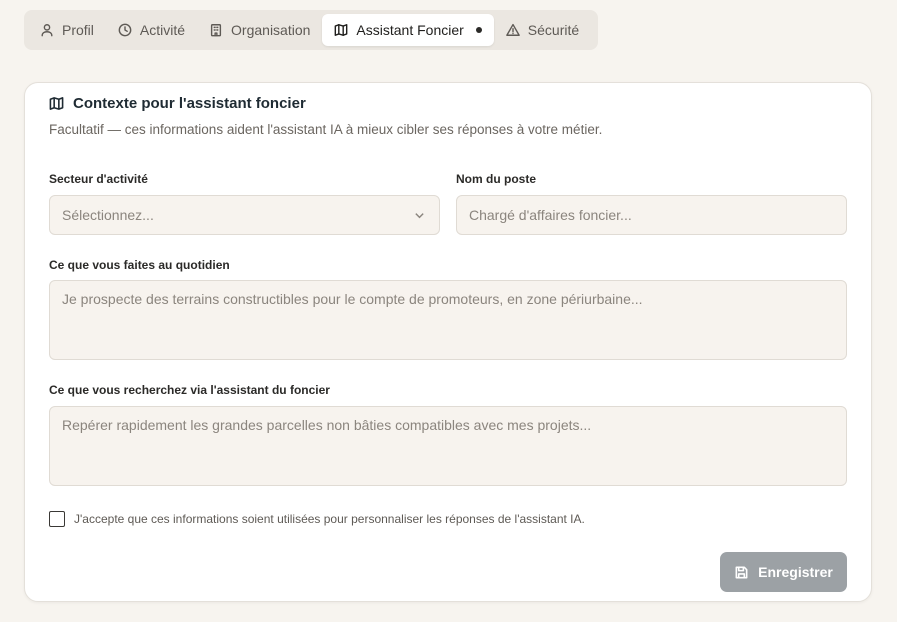 The height and width of the screenshot is (622, 897). Describe the element at coordinates (57, 519) in the screenshot. I see `consent-checkbox` at that location.